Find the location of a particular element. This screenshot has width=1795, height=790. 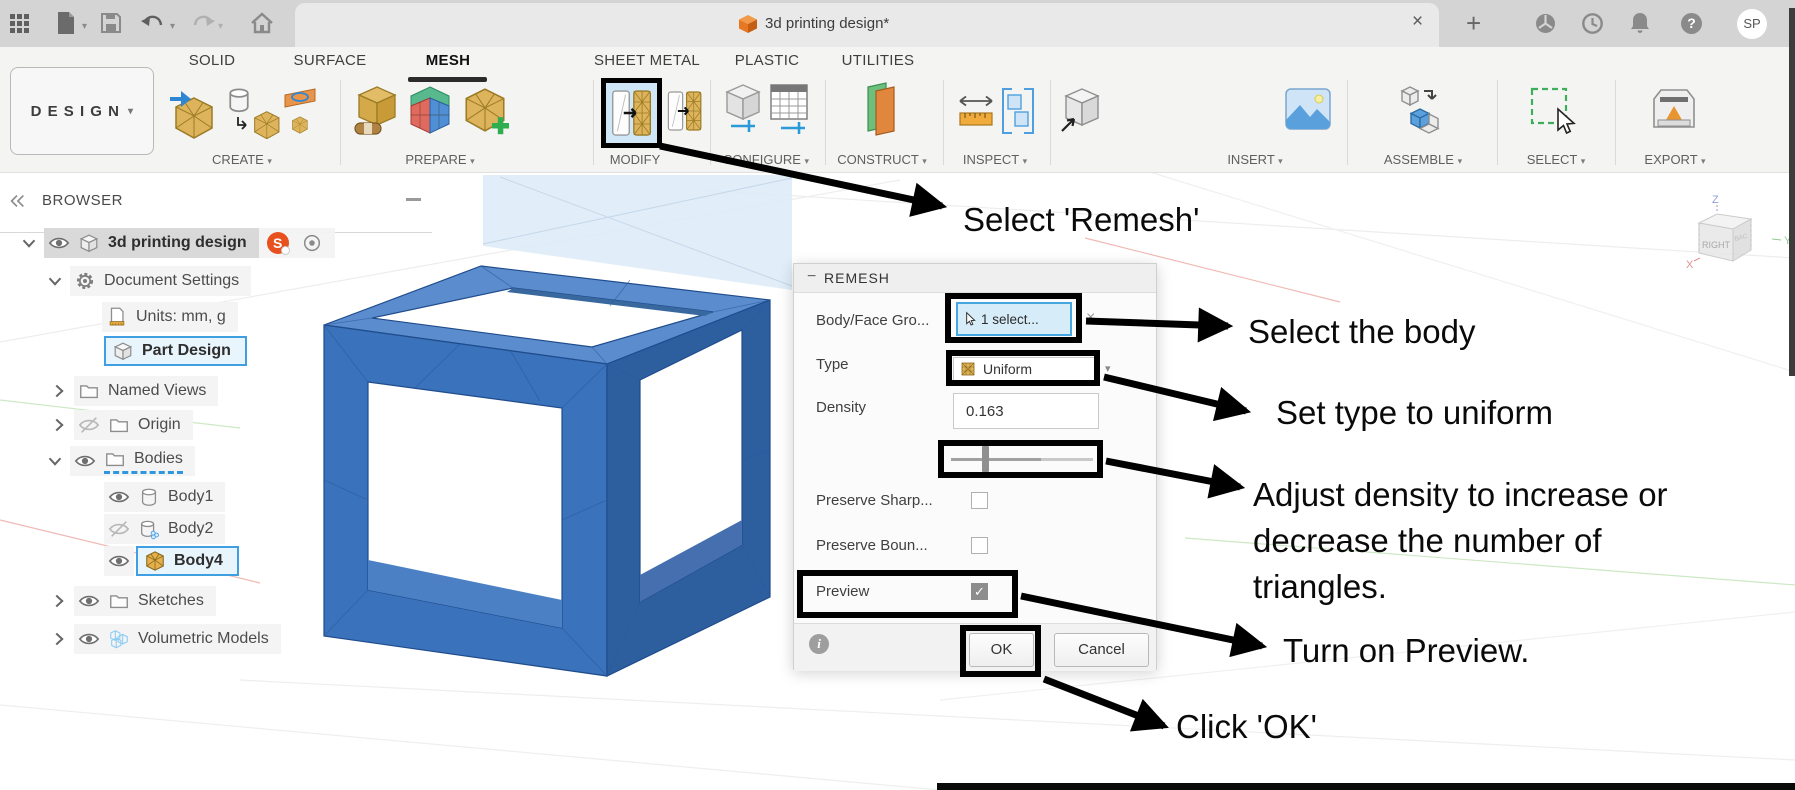

tab-utilities: UTILITIES is located at coordinates (878, 60).